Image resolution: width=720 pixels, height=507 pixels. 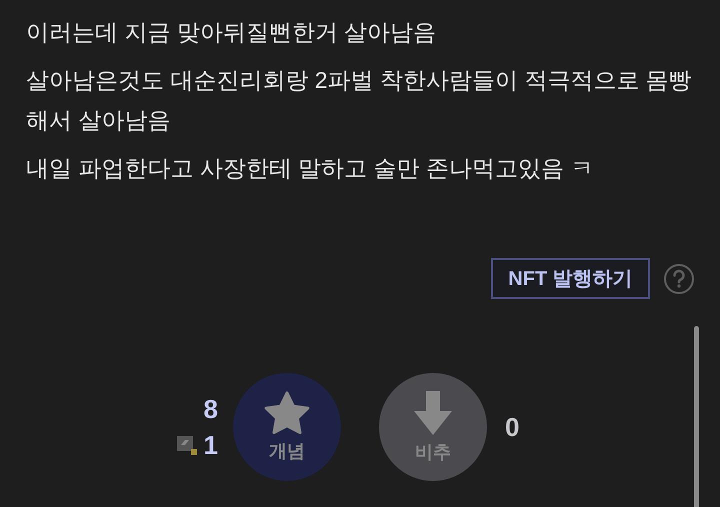 What do you see at coordinates (287, 413) in the screenshot?
I see `star-icon` at bounding box center [287, 413].